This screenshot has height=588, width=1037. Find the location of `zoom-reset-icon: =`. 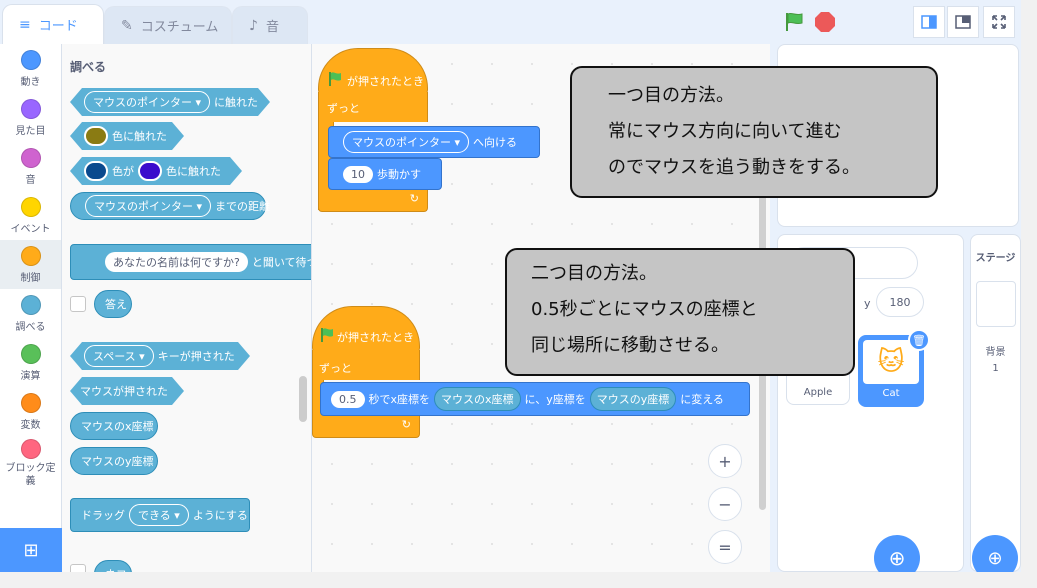

zoom-reset-icon: = is located at coordinates (725, 547).